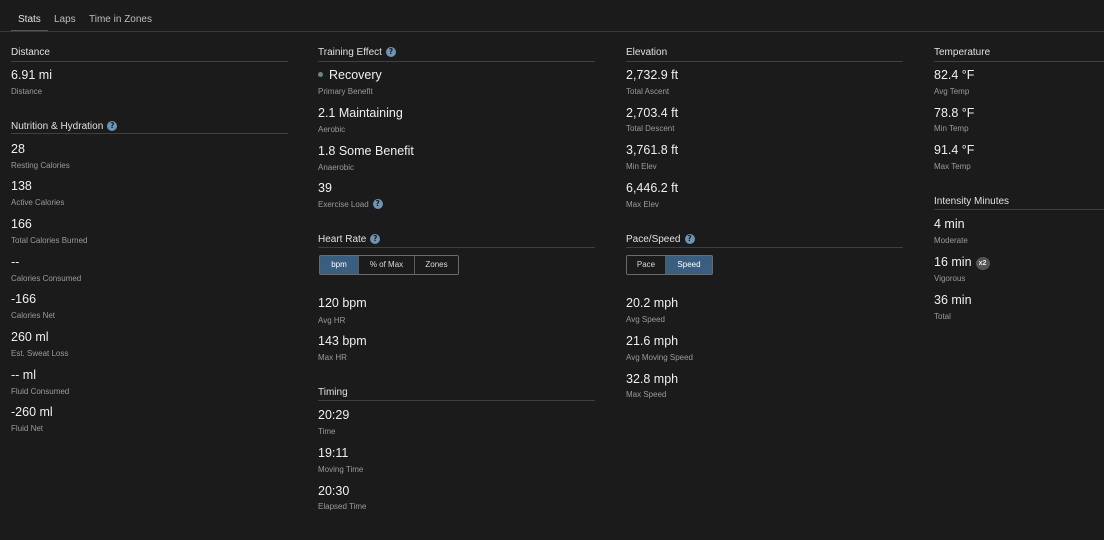  What do you see at coordinates (355, 75) in the screenshot?
I see `primary-benefit-text: Recovery` at bounding box center [355, 75].